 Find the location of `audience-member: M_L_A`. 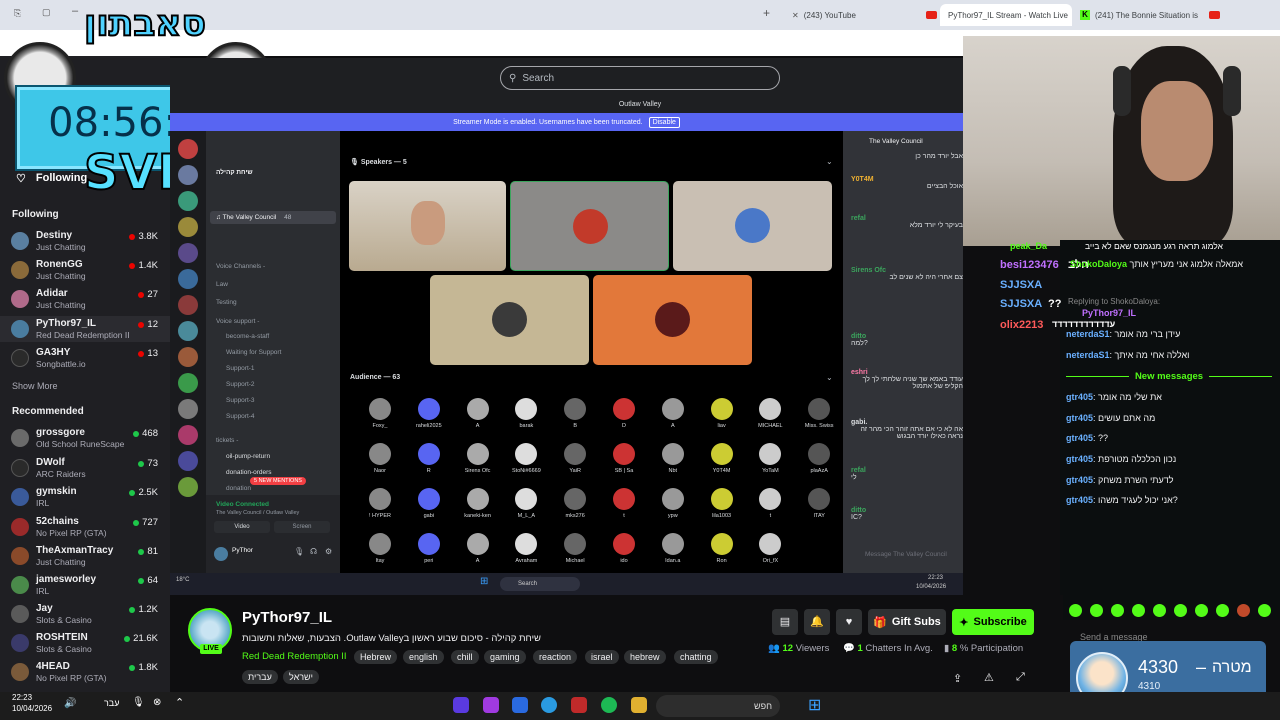

audience-member: M_L_A is located at coordinates (526, 503).